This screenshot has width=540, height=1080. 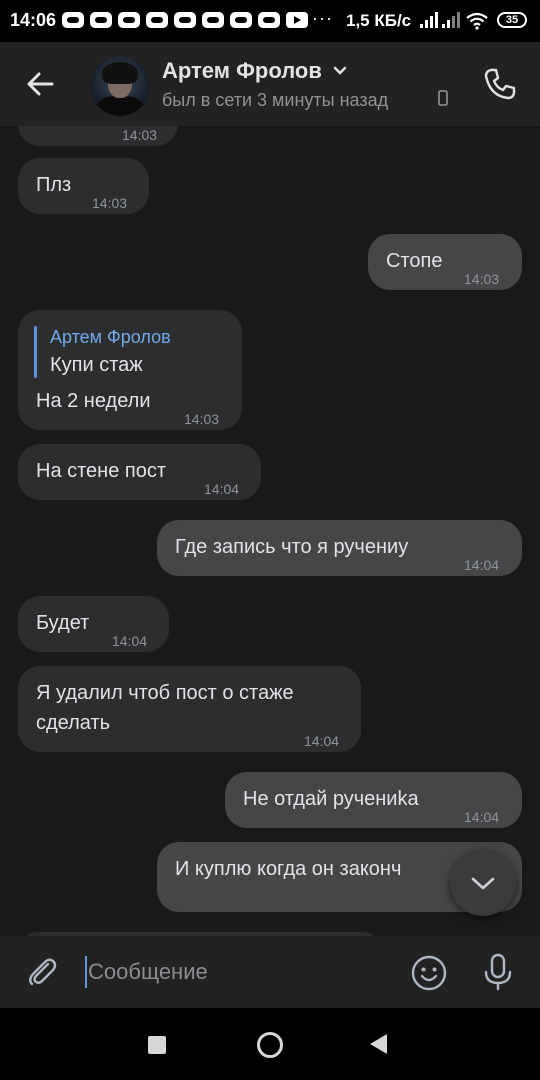 I want to click on scroll-to-bottom-button, so click(x=483, y=883).